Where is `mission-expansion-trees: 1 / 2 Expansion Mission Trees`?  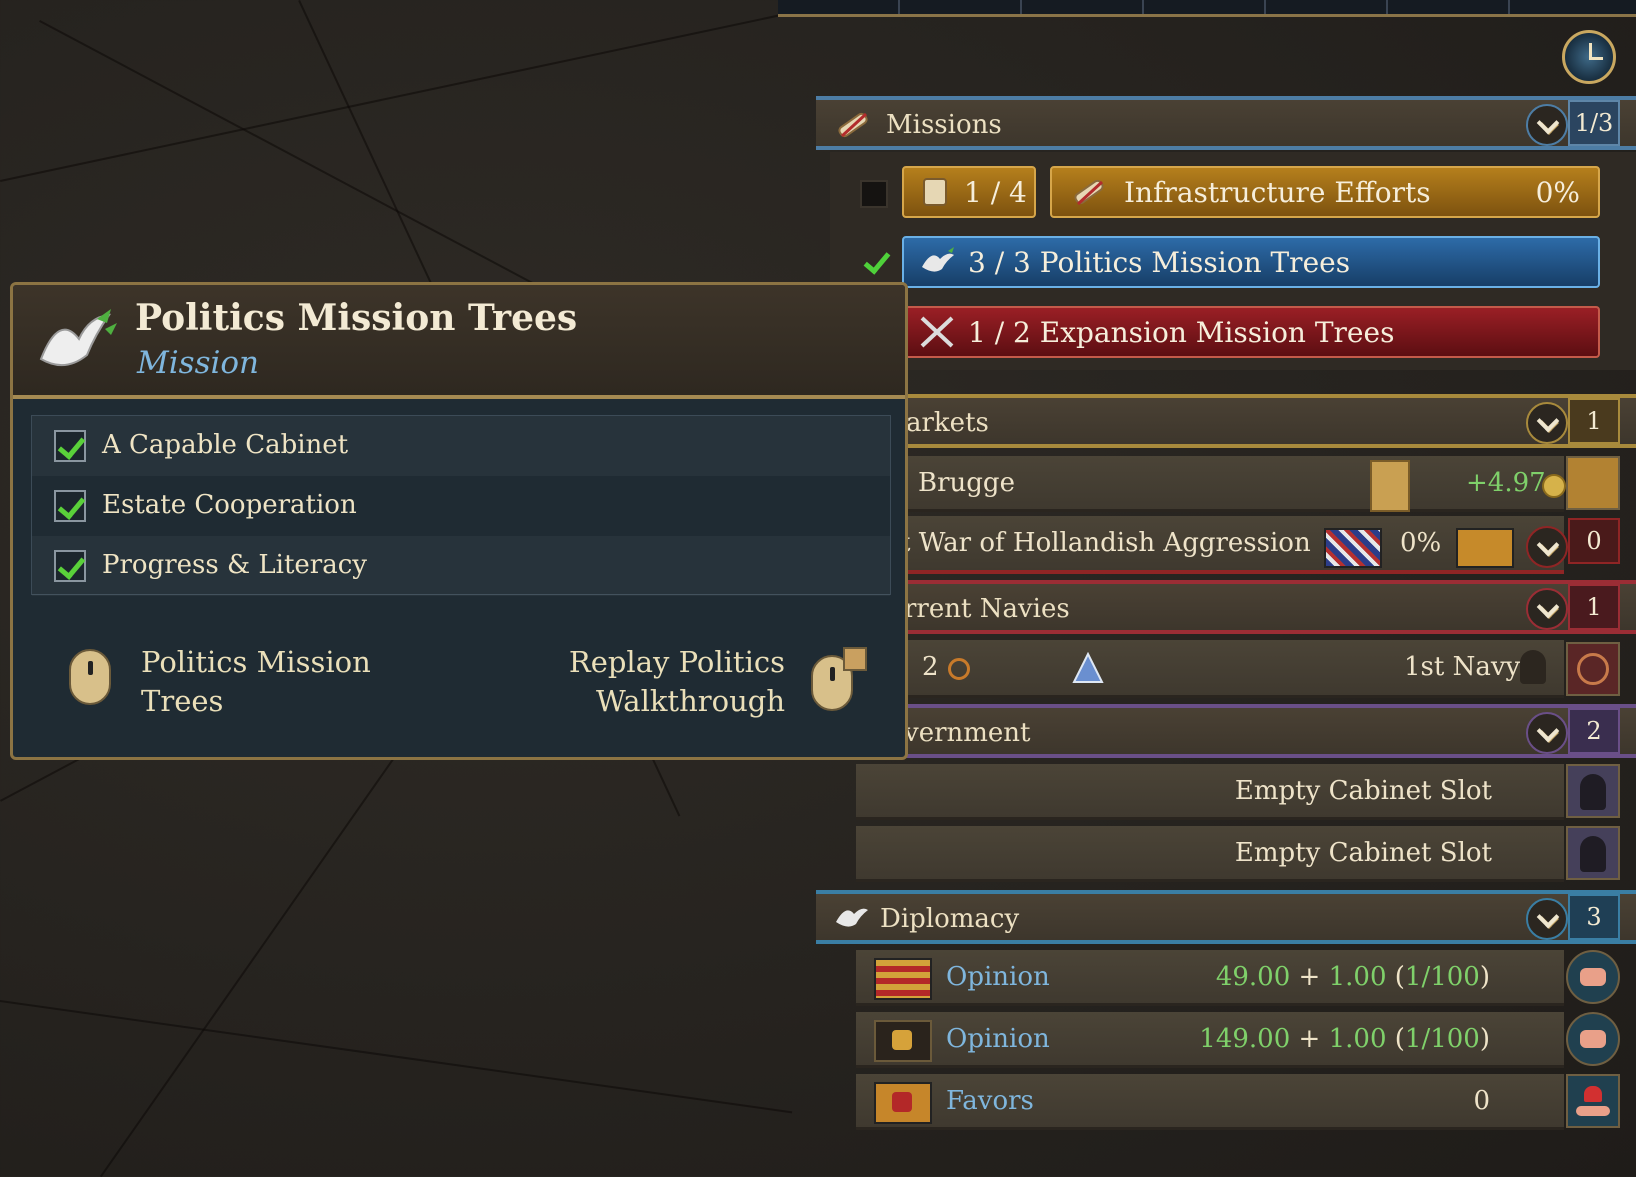
mission-expansion-trees: 1 / 2 Expansion Mission Trees is located at coordinates (1251, 332).